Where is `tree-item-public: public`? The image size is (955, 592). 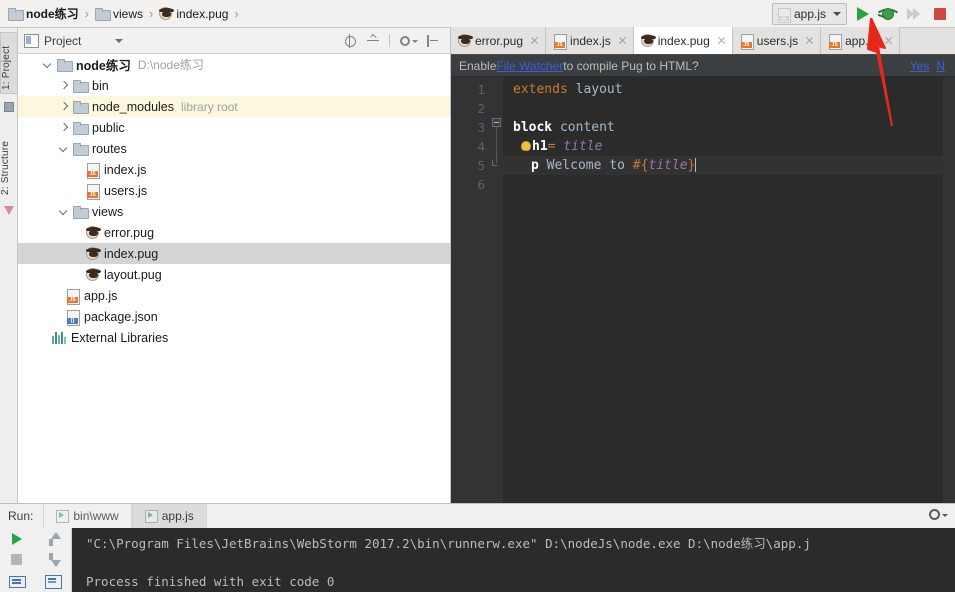
tree-item-public: public is located at coordinates (234, 127).